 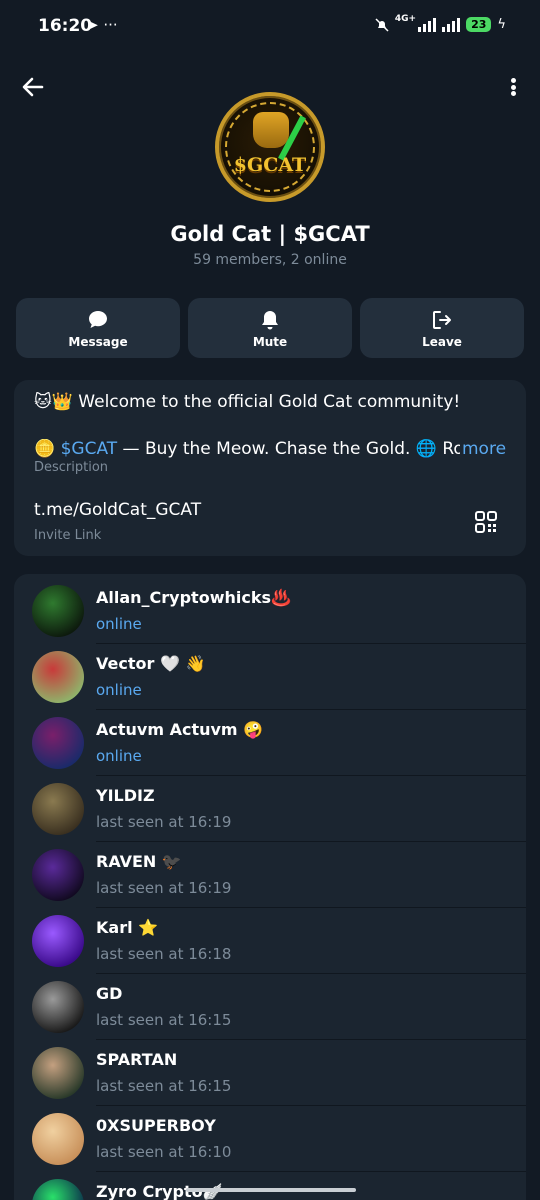 I want to click on ticker-link: $GCAT, so click(x=89, y=449).